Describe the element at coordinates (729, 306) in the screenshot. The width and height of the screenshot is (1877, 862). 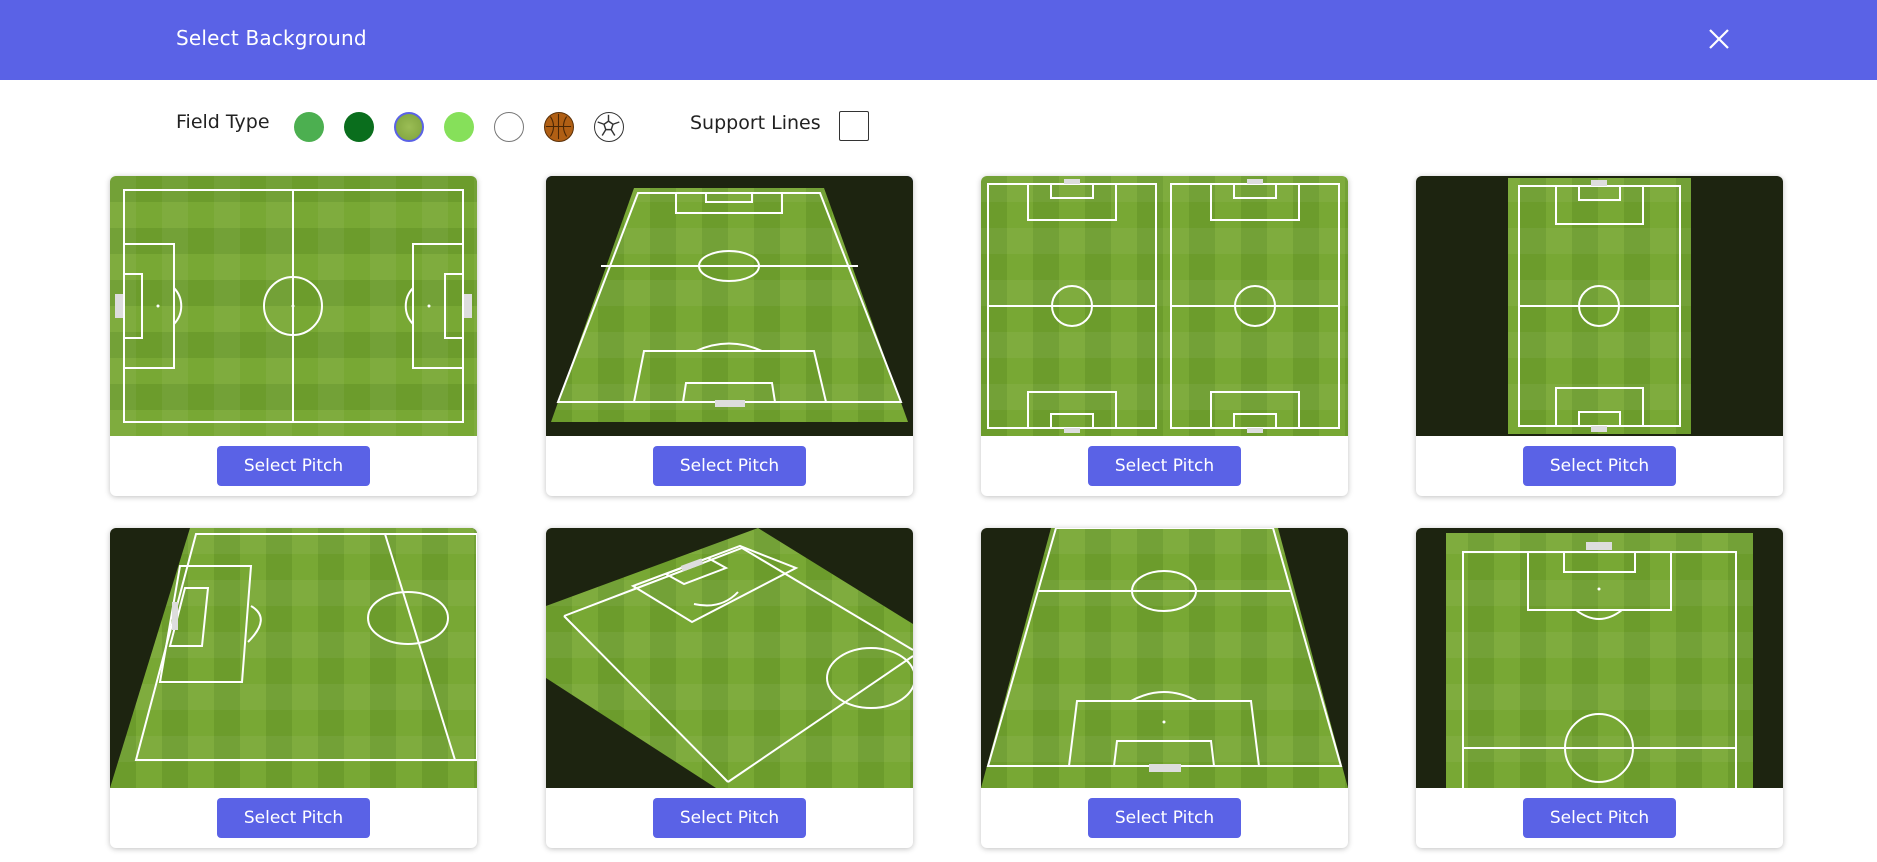
I see `pitch-thumbnail-perspective-full` at that location.